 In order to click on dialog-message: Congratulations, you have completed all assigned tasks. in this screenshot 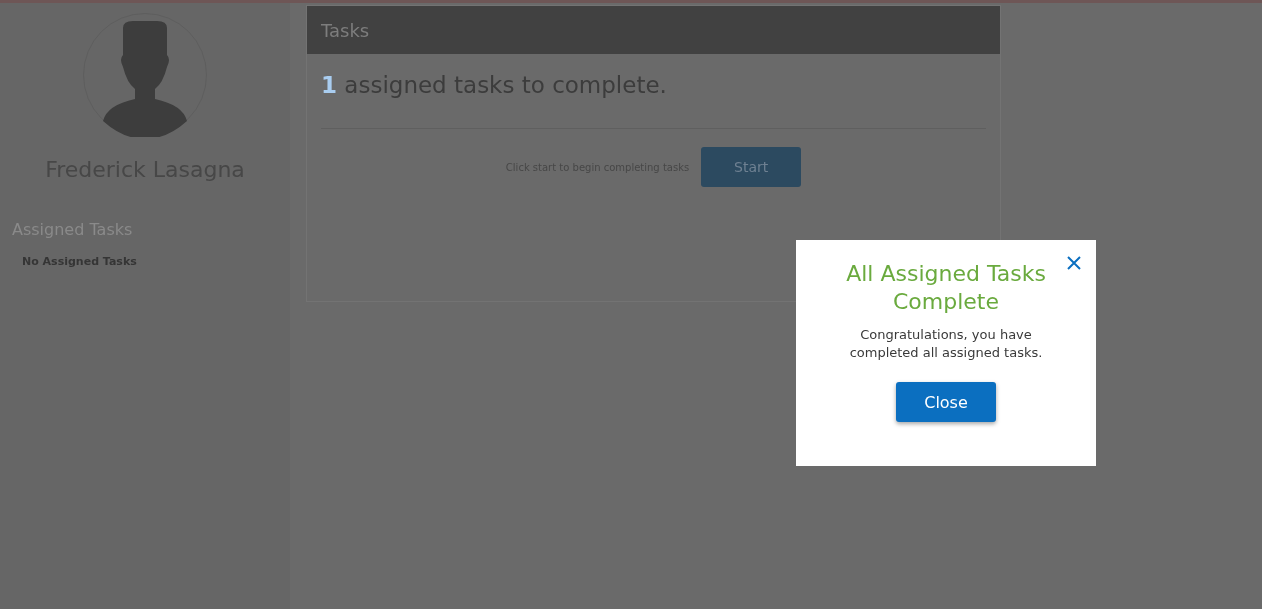, I will do `click(946, 344)`.